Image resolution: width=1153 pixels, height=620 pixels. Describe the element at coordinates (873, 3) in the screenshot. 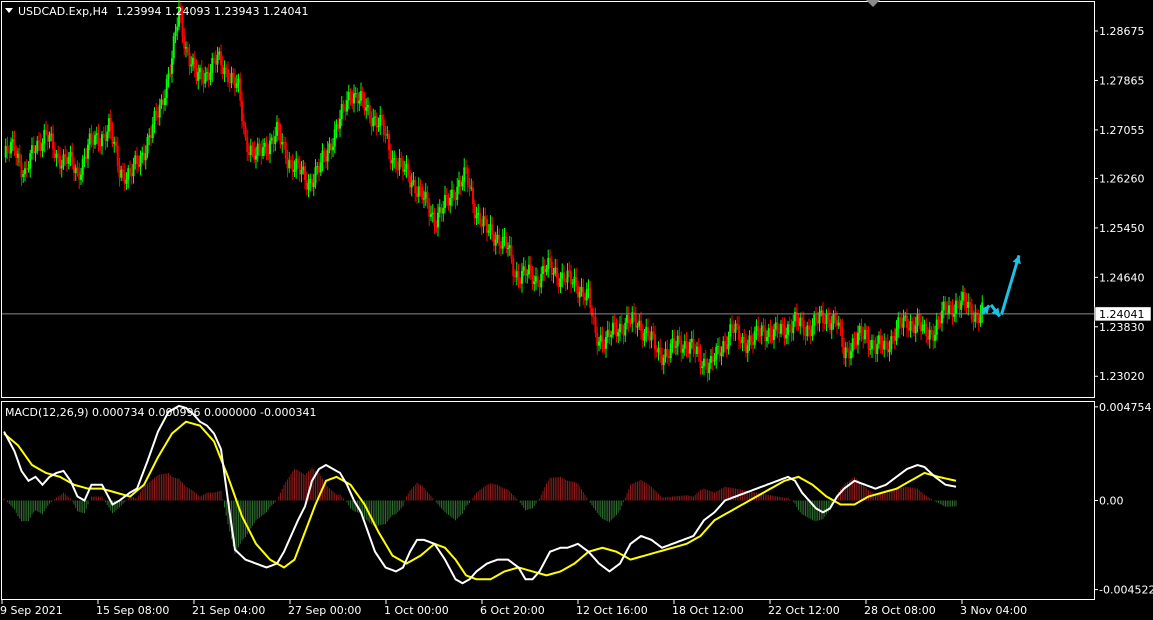

I see `triangle-marker-icon` at that location.